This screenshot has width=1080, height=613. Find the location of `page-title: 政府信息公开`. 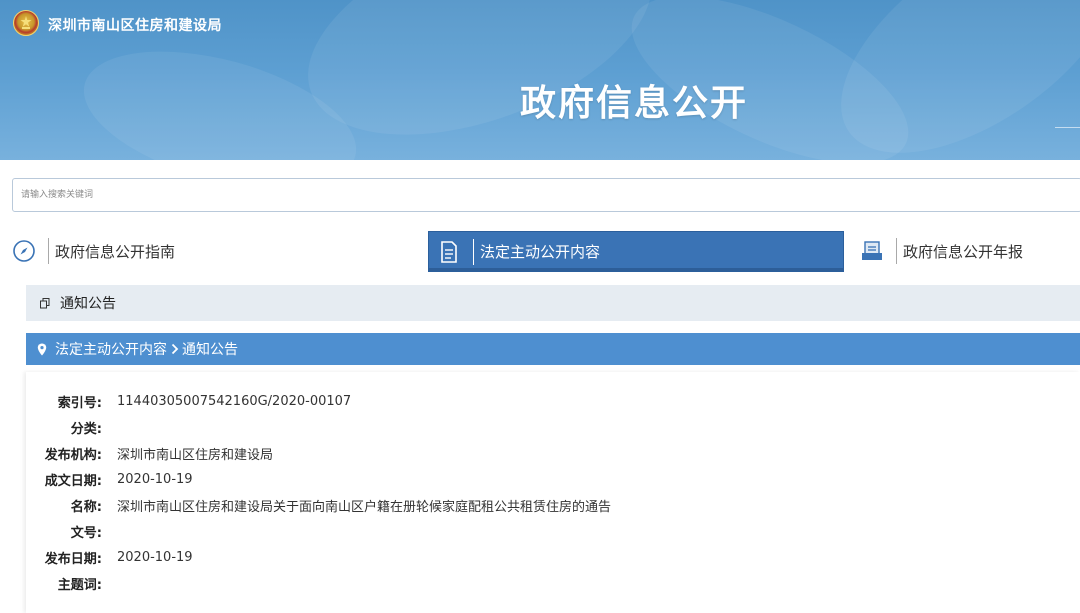

page-title: 政府信息公开 is located at coordinates (634, 103).